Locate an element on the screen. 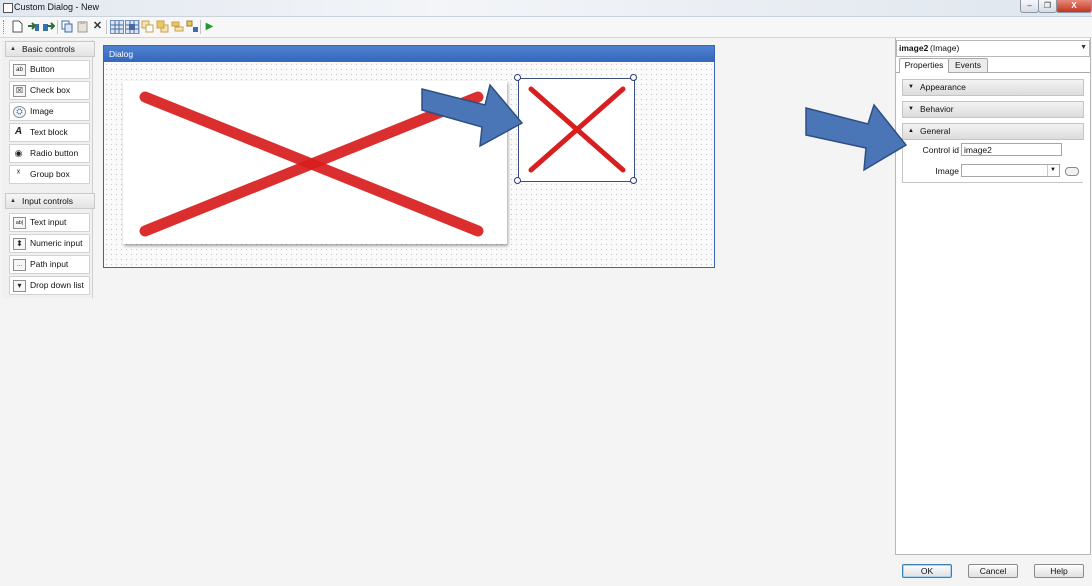 The width and height of the screenshot is (1092, 586). selected-object-type: (Image) is located at coordinates (945, 48).